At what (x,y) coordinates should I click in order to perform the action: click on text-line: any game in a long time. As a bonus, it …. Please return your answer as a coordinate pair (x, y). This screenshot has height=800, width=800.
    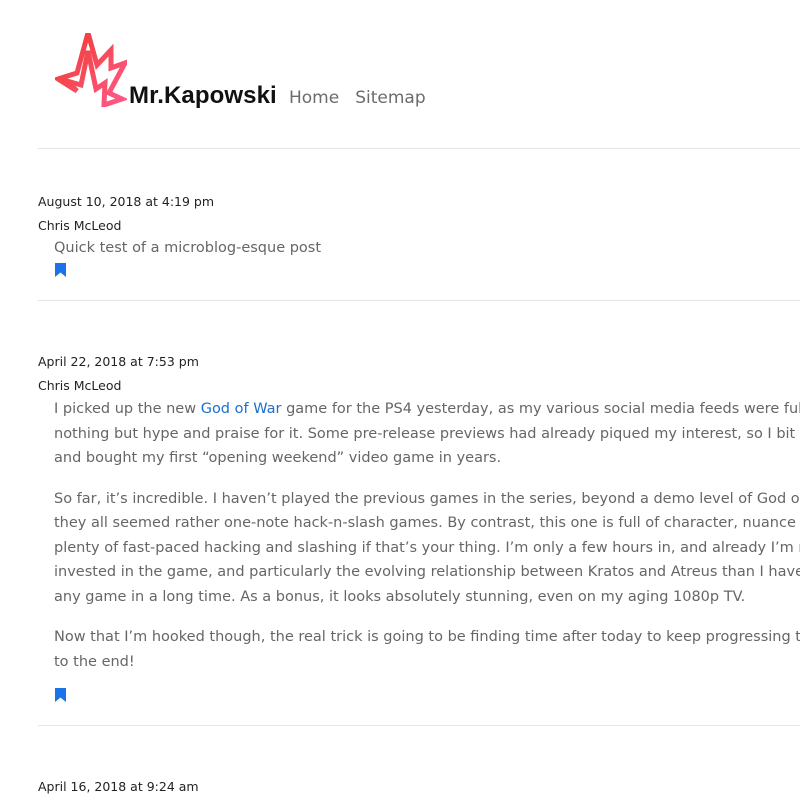
    Looking at the image, I should click on (400, 596).